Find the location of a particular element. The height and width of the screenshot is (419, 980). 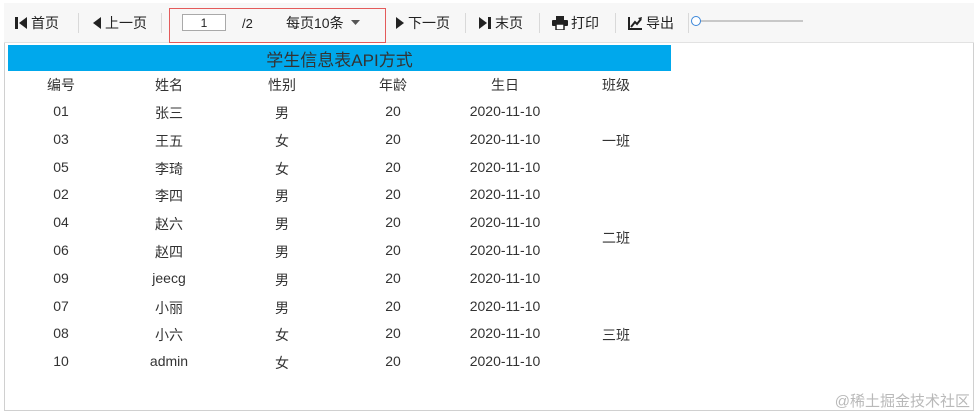

table-cell-name: 小丽 is located at coordinates (169, 307).